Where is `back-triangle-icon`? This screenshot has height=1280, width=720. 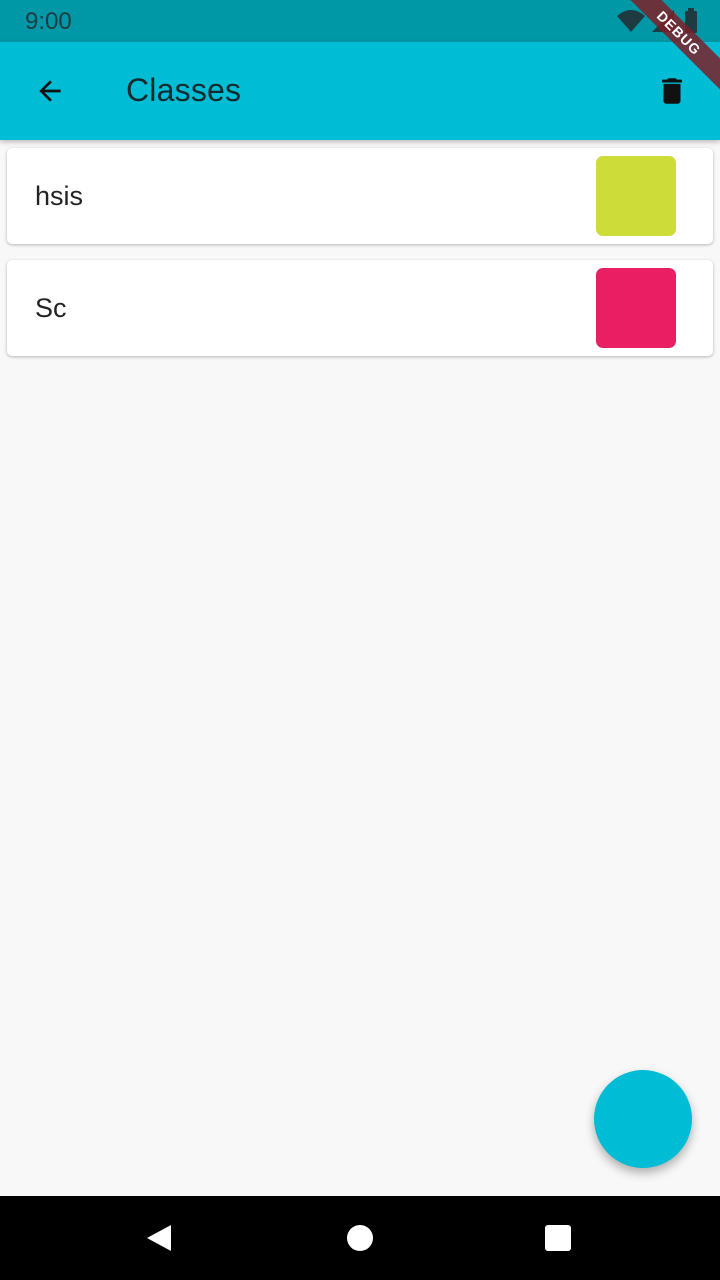 back-triangle-icon is located at coordinates (159, 1238).